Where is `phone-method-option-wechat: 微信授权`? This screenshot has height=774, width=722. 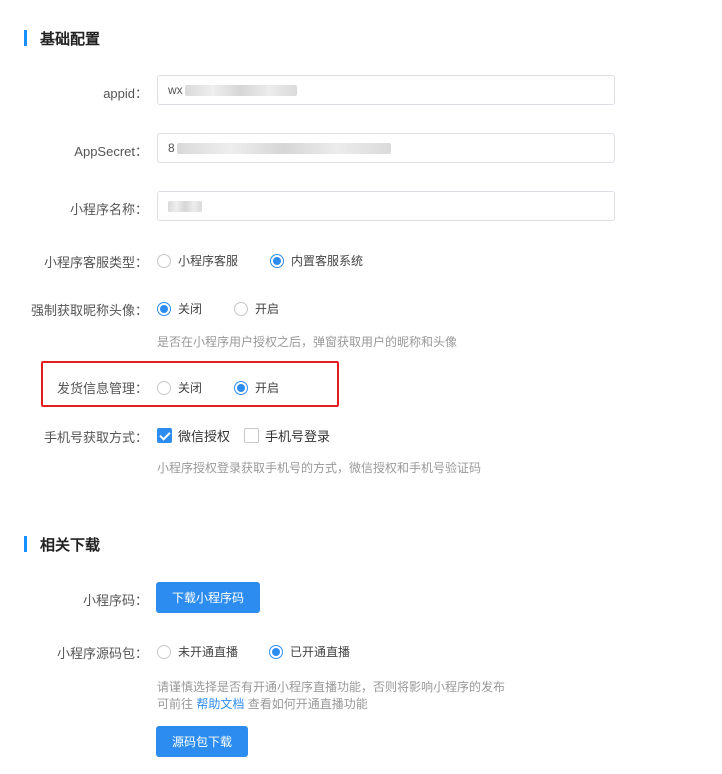 phone-method-option-wechat: 微信授权 is located at coordinates (193, 435).